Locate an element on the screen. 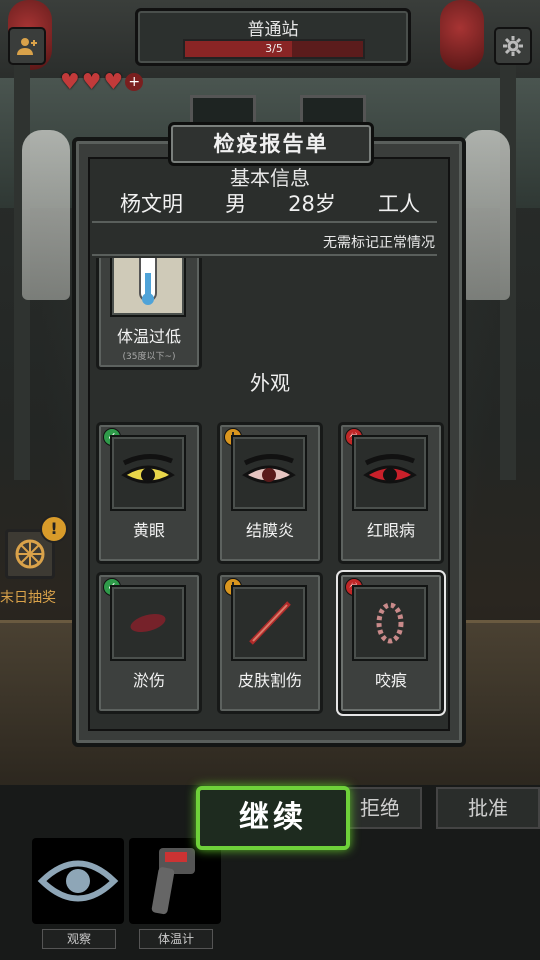  skin-cut-icon is located at coordinates (269, 623).